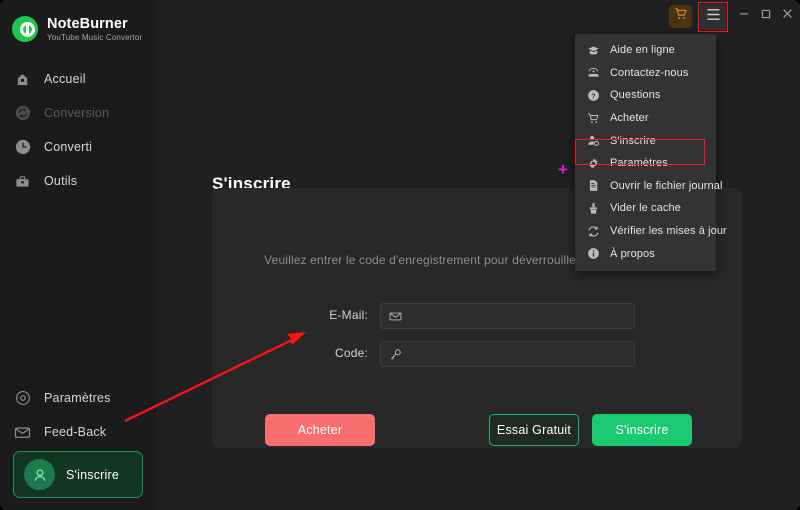 Image resolution: width=800 pixels, height=510 pixels. I want to click on email-field-row: E-Mail:, so click(477, 316).